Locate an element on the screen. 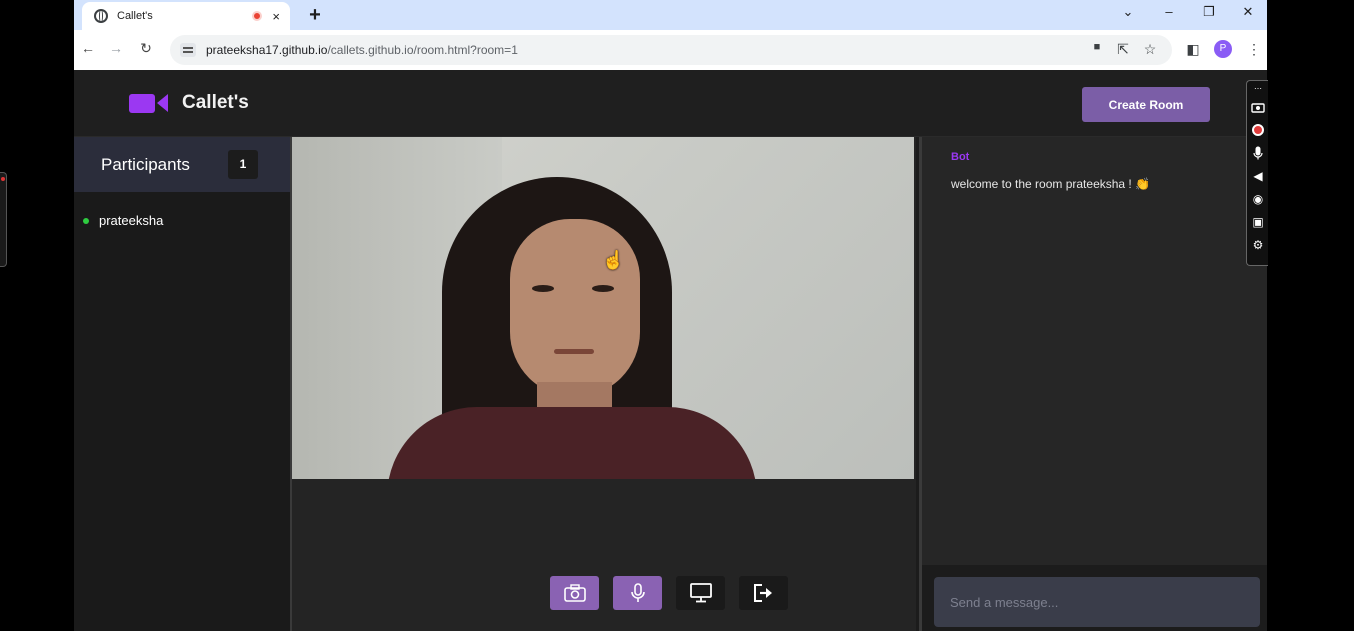 Image resolution: width=1354 pixels, height=631 pixels. tab-search-icon: ⌄ is located at coordinates (1128, 12).